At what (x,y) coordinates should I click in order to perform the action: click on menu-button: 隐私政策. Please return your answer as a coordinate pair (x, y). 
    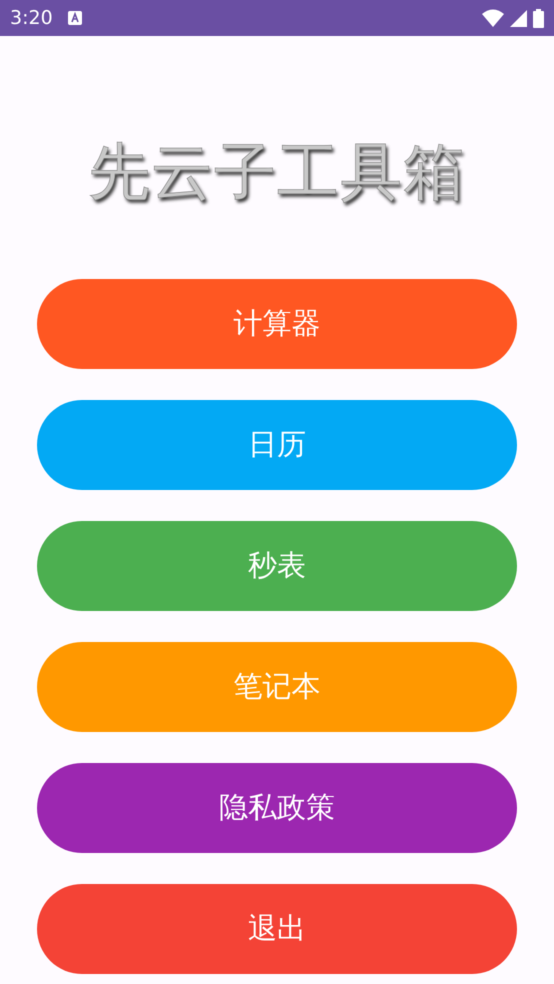
    Looking at the image, I should click on (277, 808).